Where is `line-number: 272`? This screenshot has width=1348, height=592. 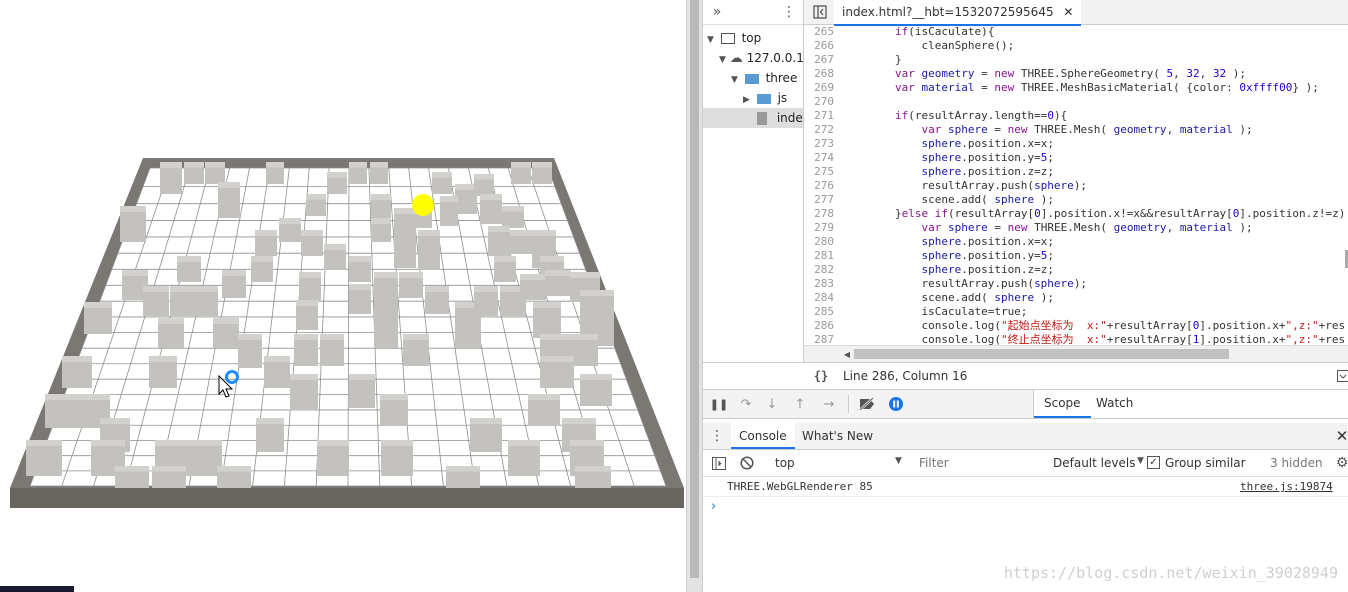
line-number: 272 is located at coordinates (819, 130).